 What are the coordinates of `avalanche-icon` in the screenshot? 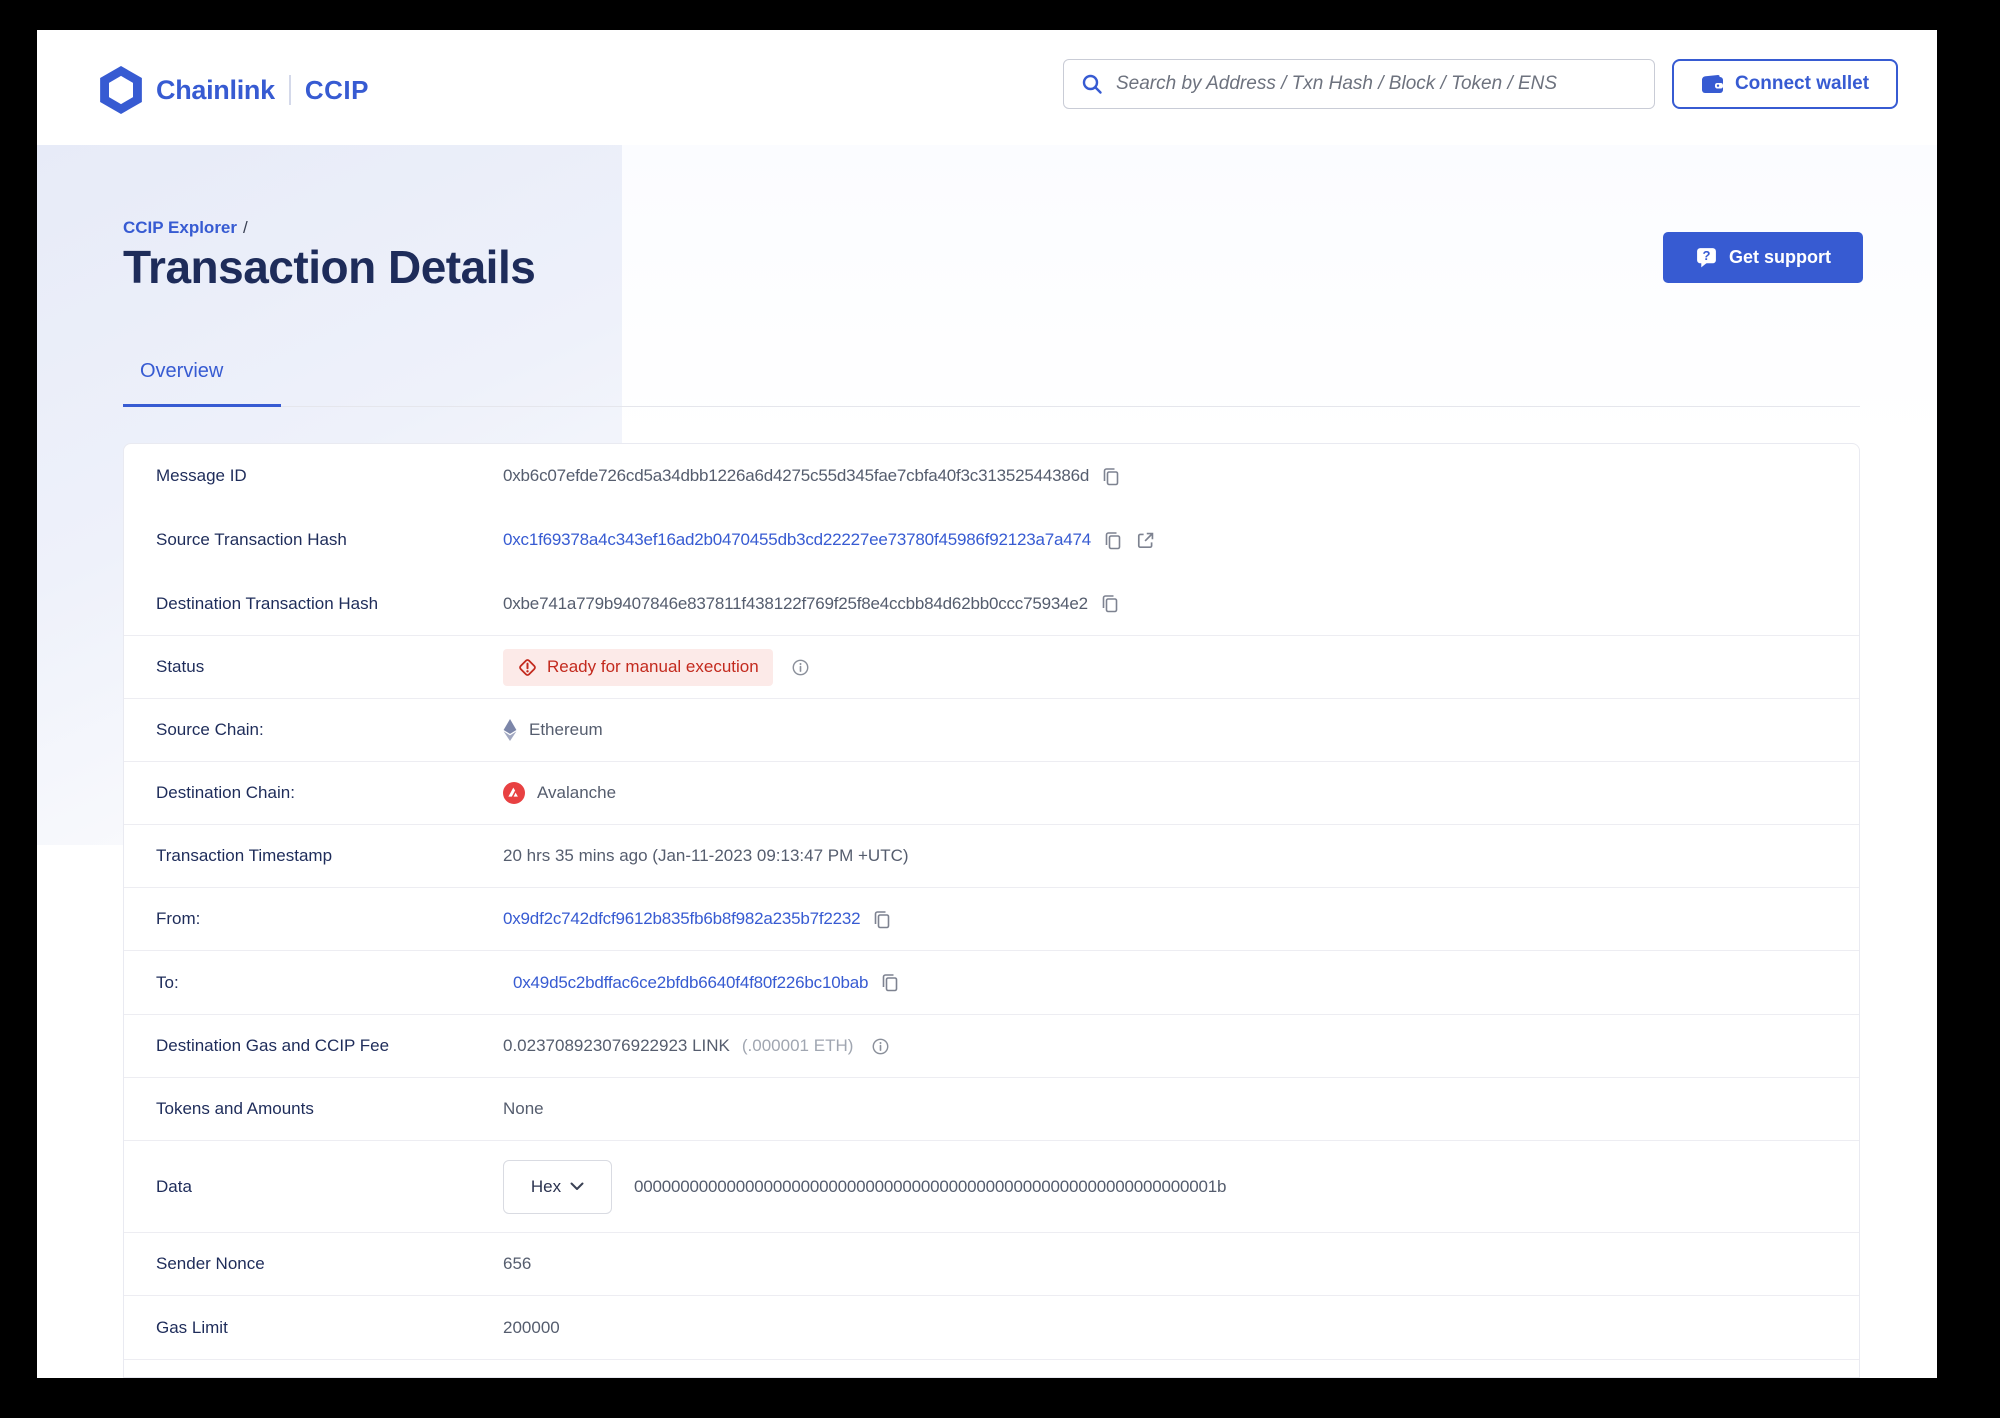 It's located at (514, 793).